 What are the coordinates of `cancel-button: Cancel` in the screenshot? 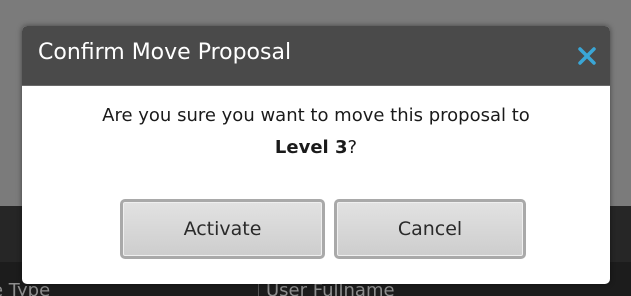 It's located at (430, 229).